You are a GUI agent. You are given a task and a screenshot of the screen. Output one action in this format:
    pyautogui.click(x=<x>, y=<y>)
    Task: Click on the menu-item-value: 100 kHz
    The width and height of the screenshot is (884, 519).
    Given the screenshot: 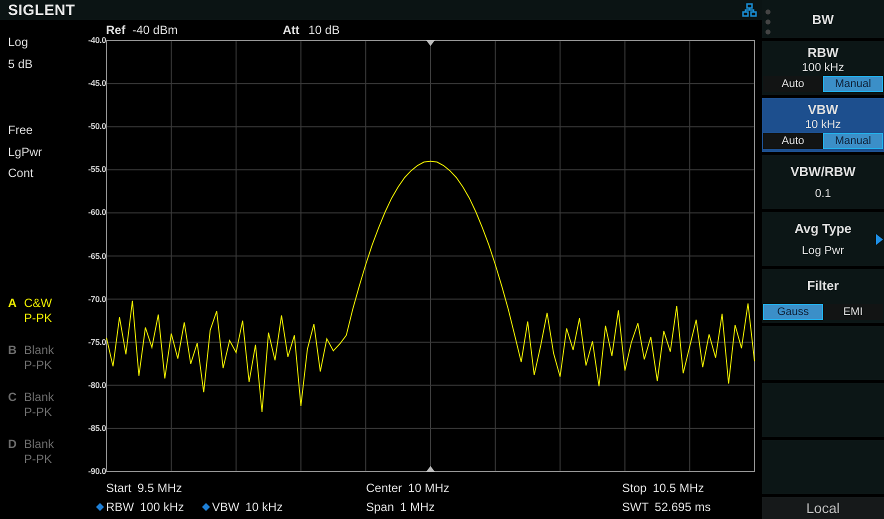 What is the action you would take?
    pyautogui.click(x=823, y=68)
    